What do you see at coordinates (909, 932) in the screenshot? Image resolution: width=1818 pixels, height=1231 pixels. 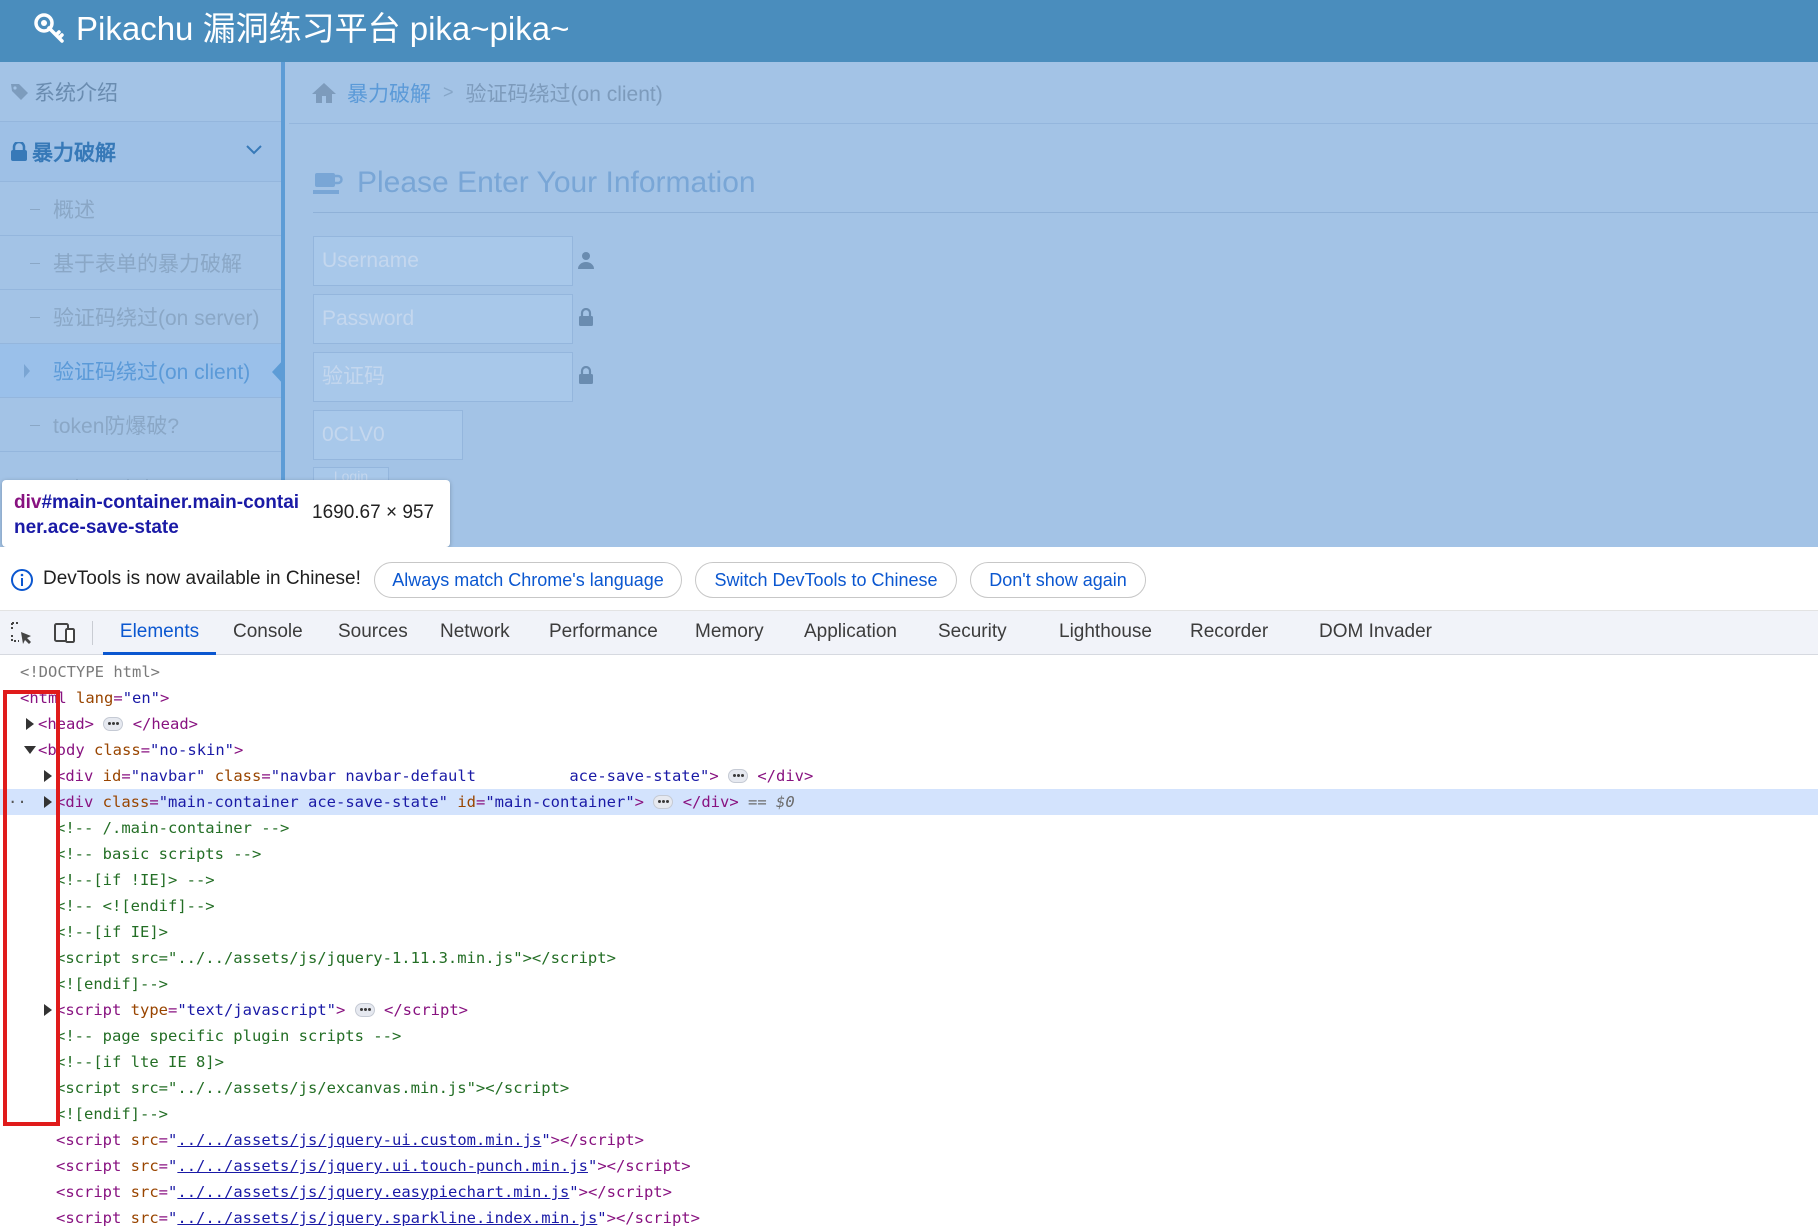 I see `dom-node-comment: <!--[if IE]>` at bounding box center [909, 932].